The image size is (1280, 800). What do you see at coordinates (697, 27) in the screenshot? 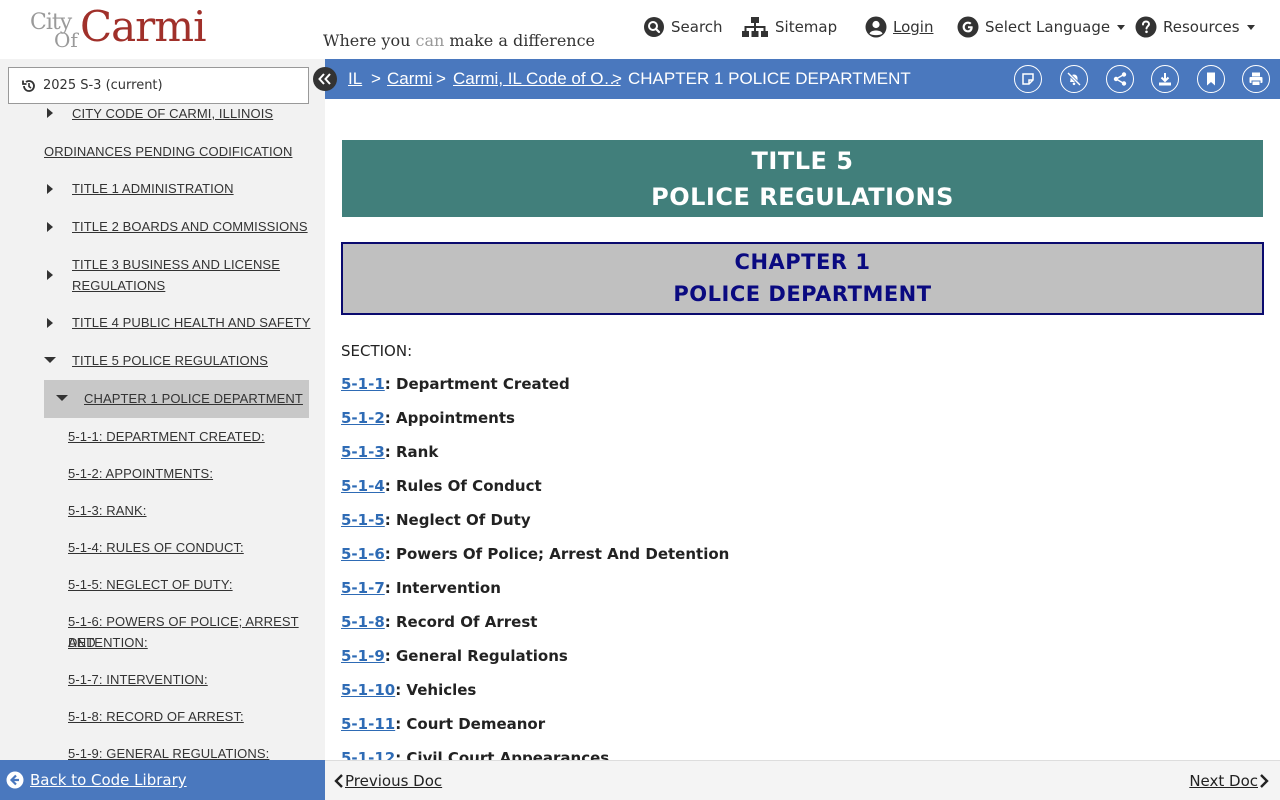
I see `search-label: Search` at bounding box center [697, 27].